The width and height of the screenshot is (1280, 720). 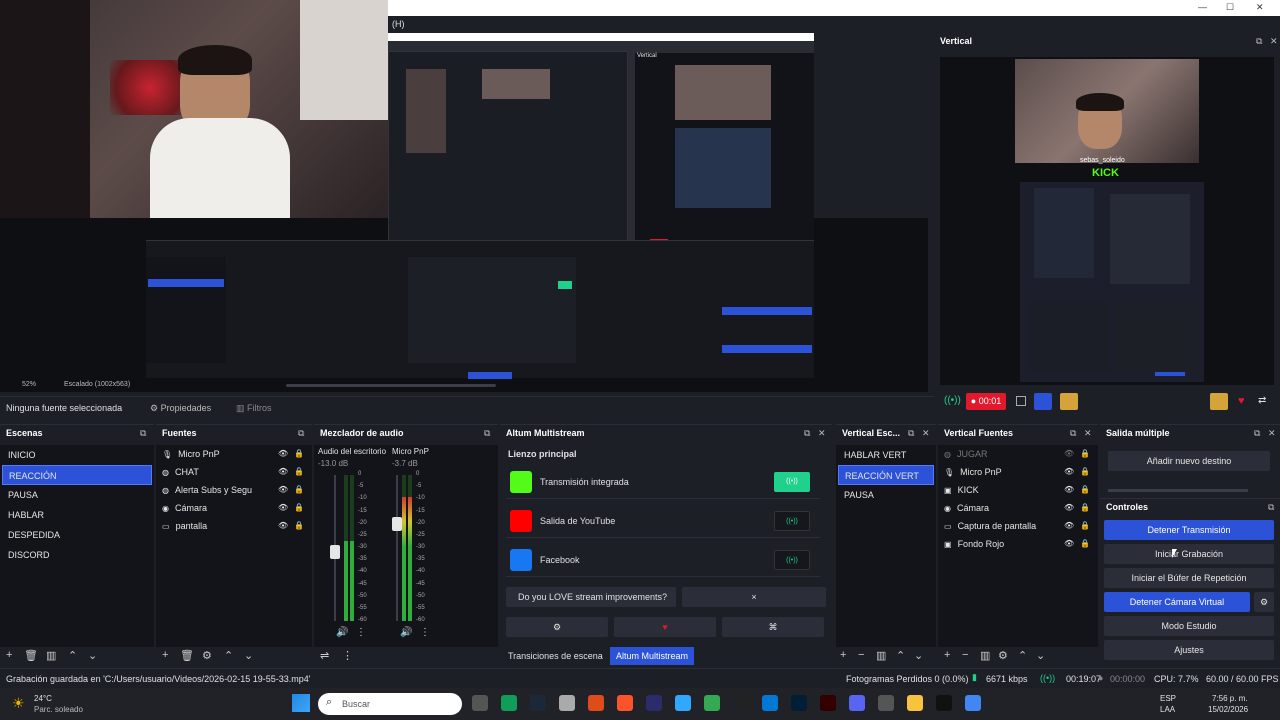 What do you see at coordinates (1021, 401) in the screenshot?
I see `pause-icon` at bounding box center [1021, 401].